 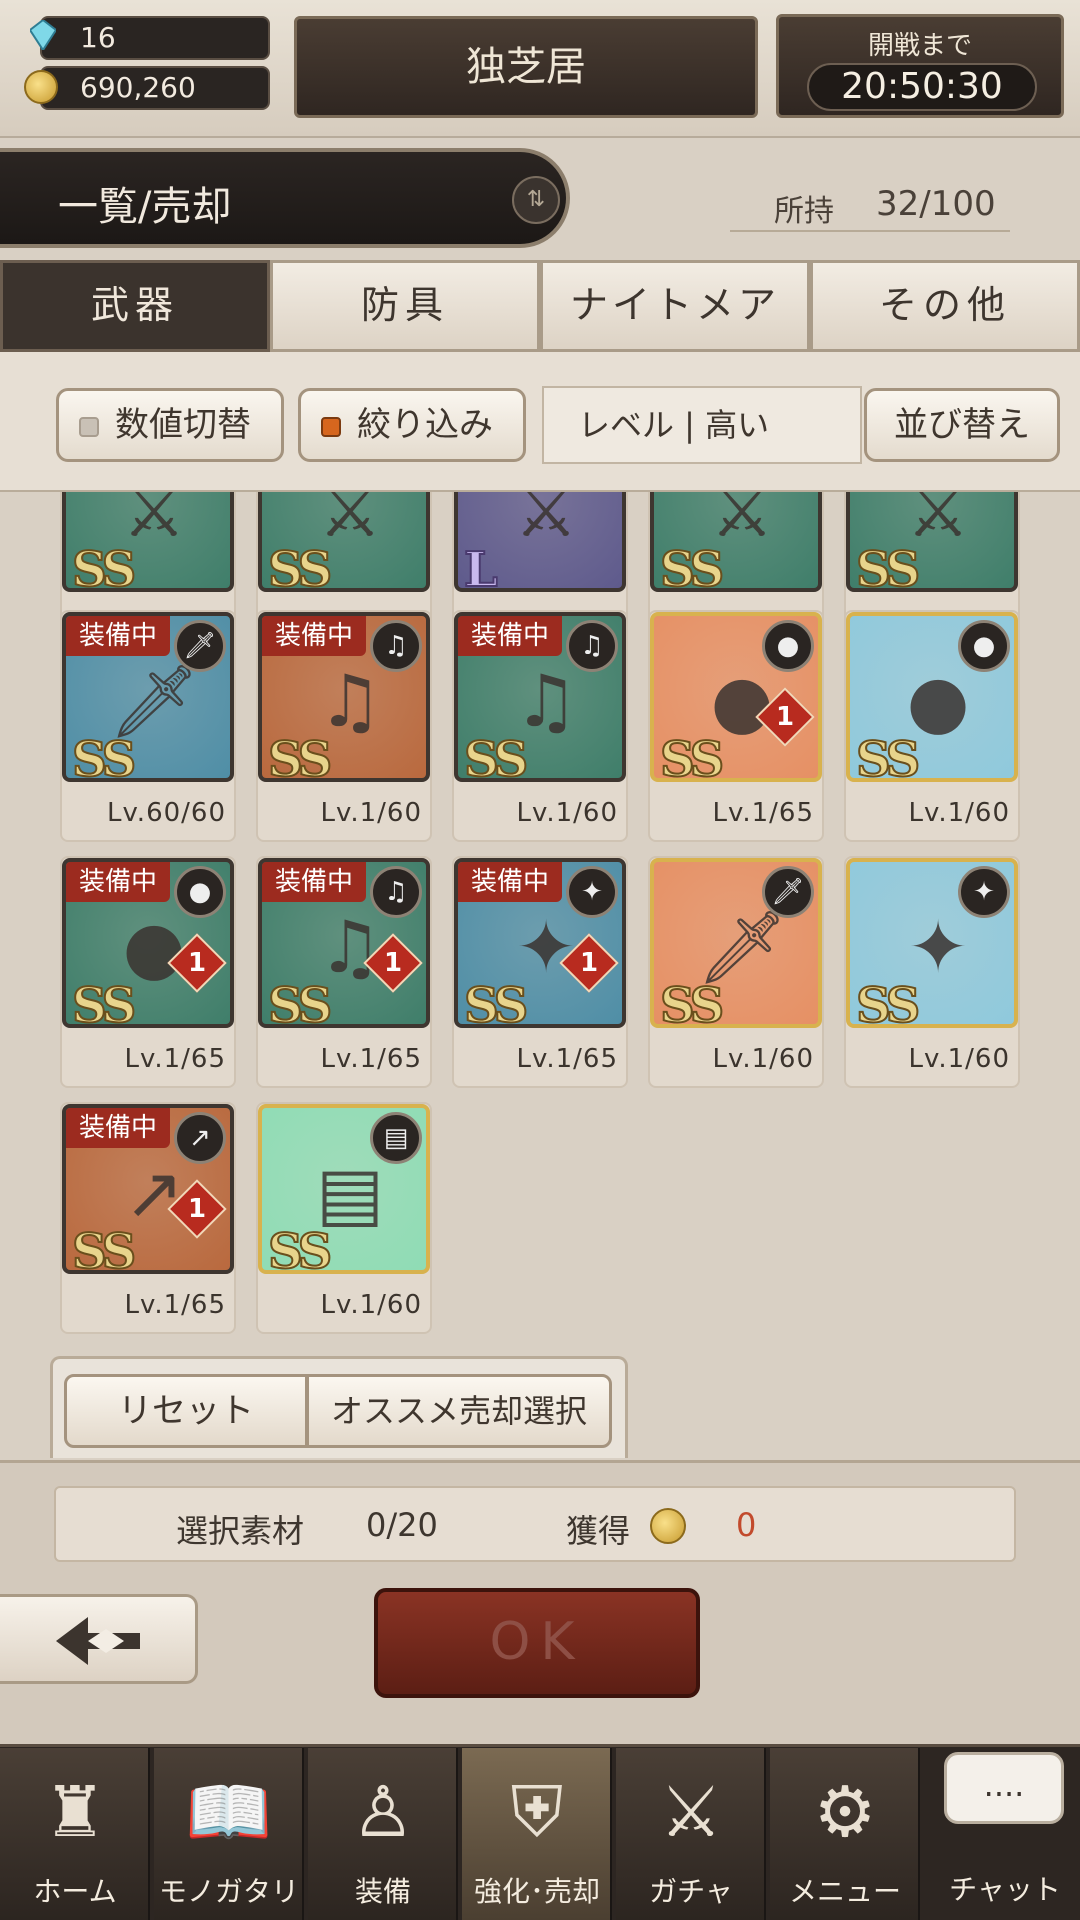 What do you see at coordinates (598, 1531) in the screenshot?
I see `gain-label: 獲得` at bounding box center [598, 1531].